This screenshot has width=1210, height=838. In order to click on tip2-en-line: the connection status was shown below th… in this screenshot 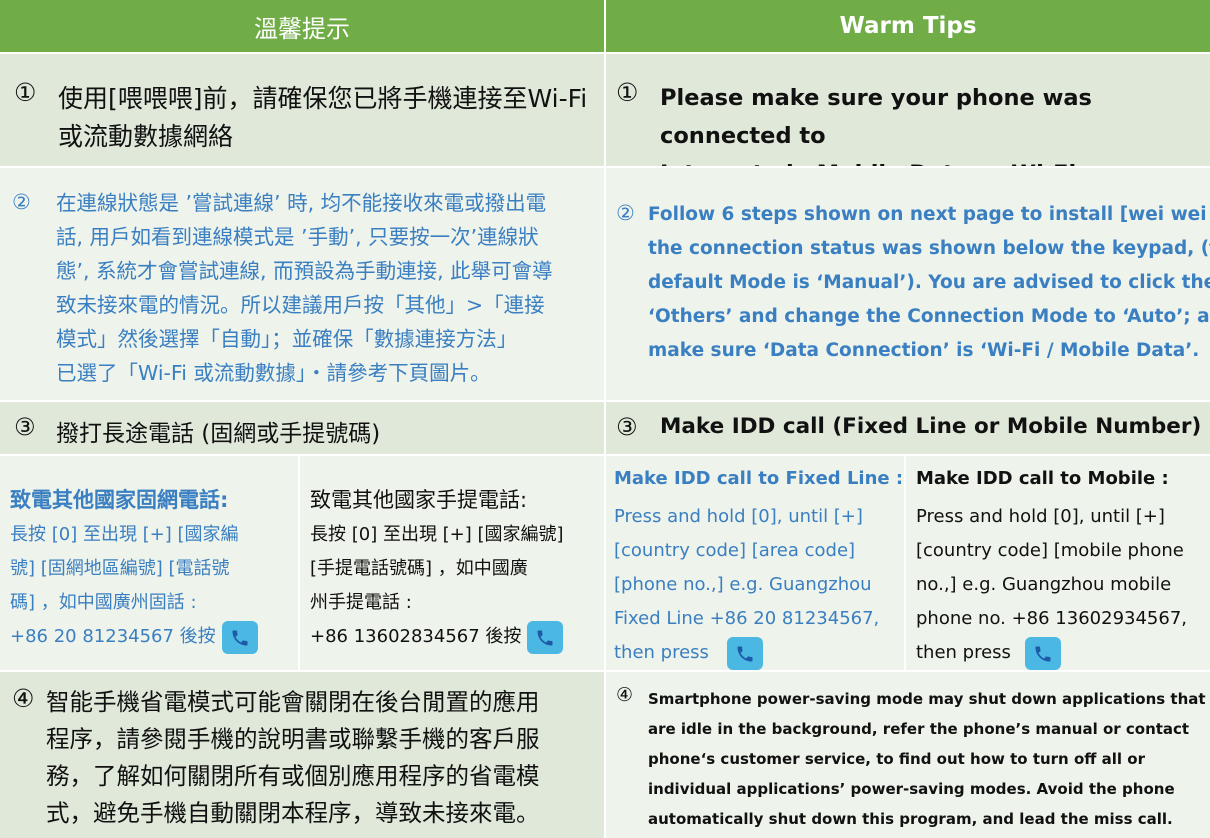, I will do `click(929, 248)`.